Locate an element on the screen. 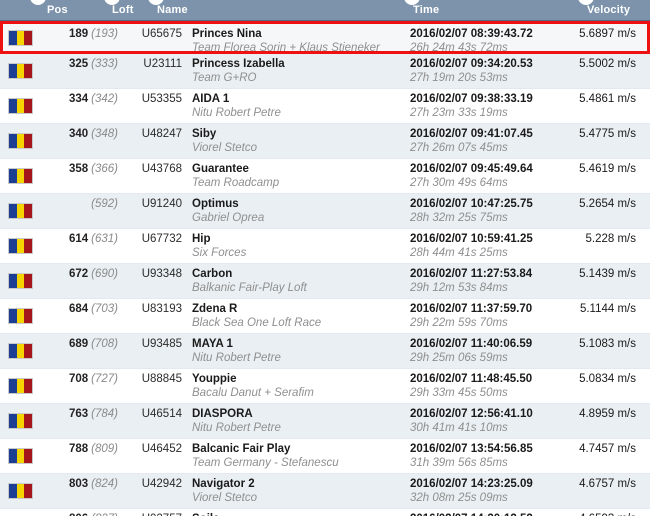 The width and height of the screenshot is (650, 516). column-header-loft: Loft is located at coordinates (123, 10).